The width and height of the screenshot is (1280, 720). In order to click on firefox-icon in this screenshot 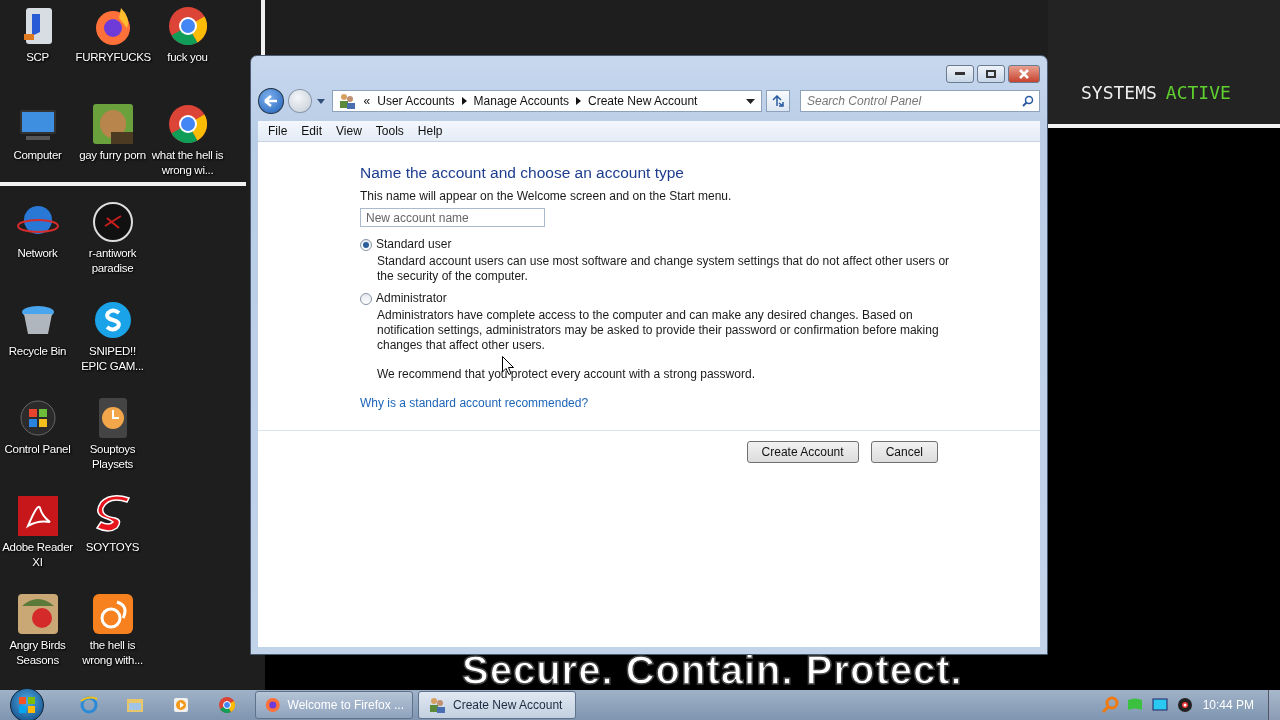, I will do `click(273, 705)`.